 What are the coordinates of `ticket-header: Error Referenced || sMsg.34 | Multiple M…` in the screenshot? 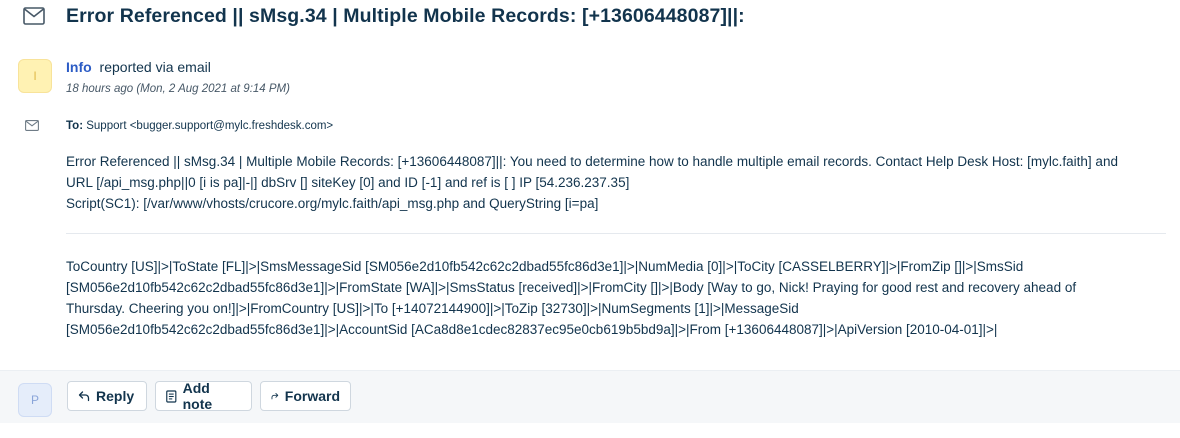 It's located at (590, 17).